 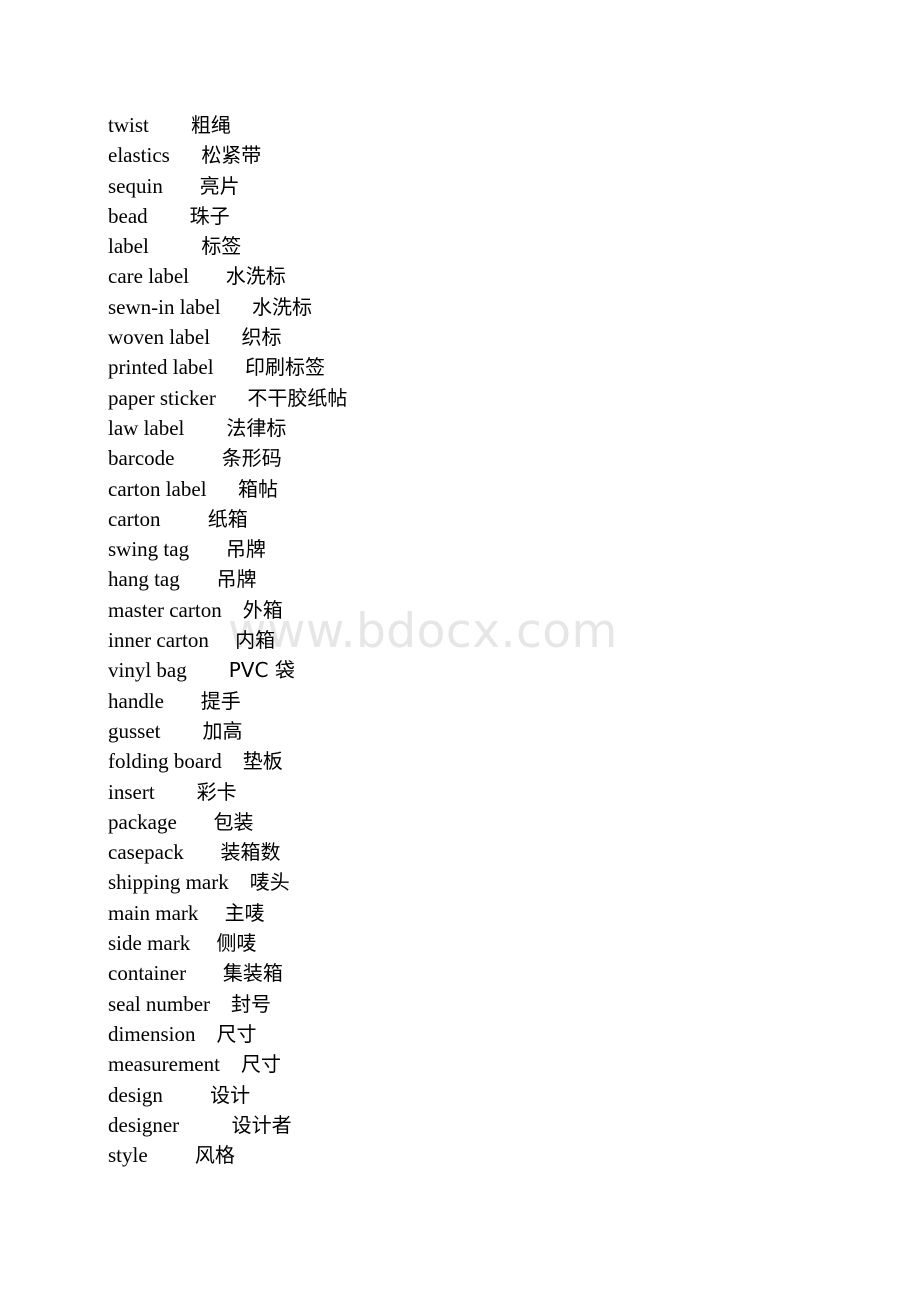 I want to click on glossary-gloss-zh: 条形码, so click(x=251, y=458).